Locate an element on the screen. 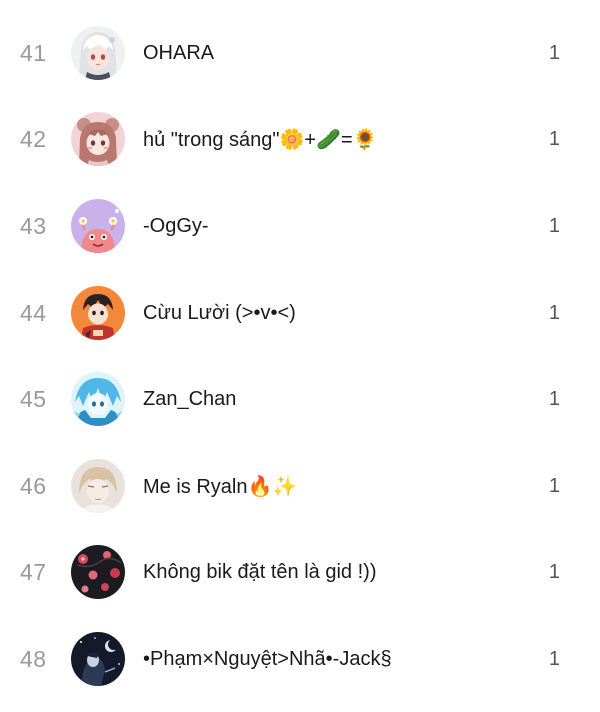  user-name: -OgGy- is located at coordinates (176, 225).